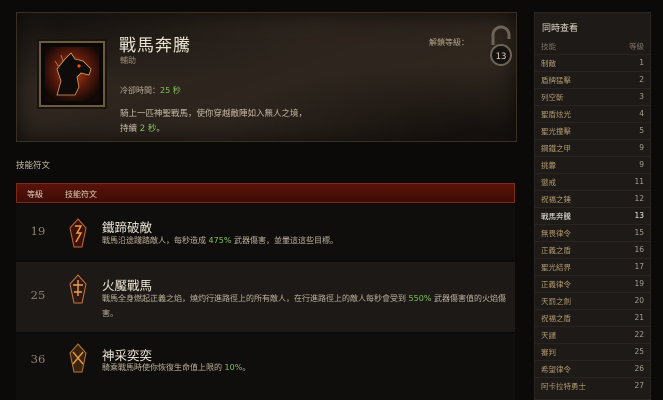 The width and height of the screenshot is (663, 400). I want to click on rune-description: 戰馬沿途踐踏敵人，每秒造成 475% 武器傷害，並暈這這些目標。, so click(308, 241).